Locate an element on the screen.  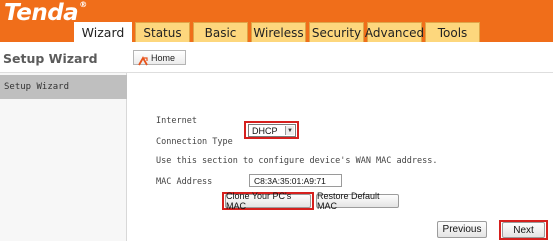
connection-type-select: DHCP ▼ is located at coordinates (272, 130).